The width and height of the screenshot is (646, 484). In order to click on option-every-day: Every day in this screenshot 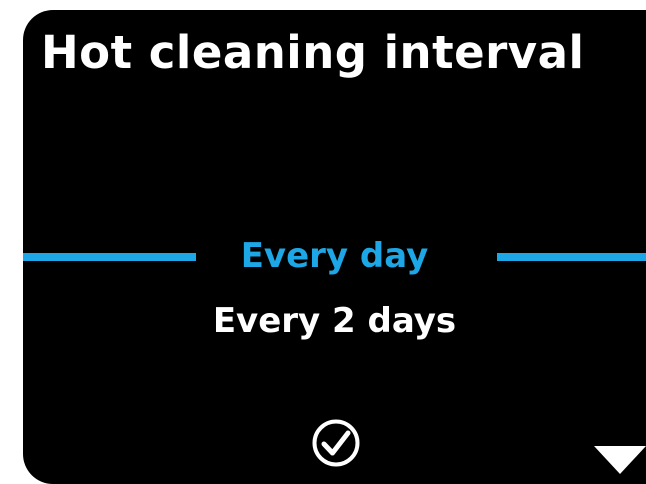, I will do `click(334, 256)`.